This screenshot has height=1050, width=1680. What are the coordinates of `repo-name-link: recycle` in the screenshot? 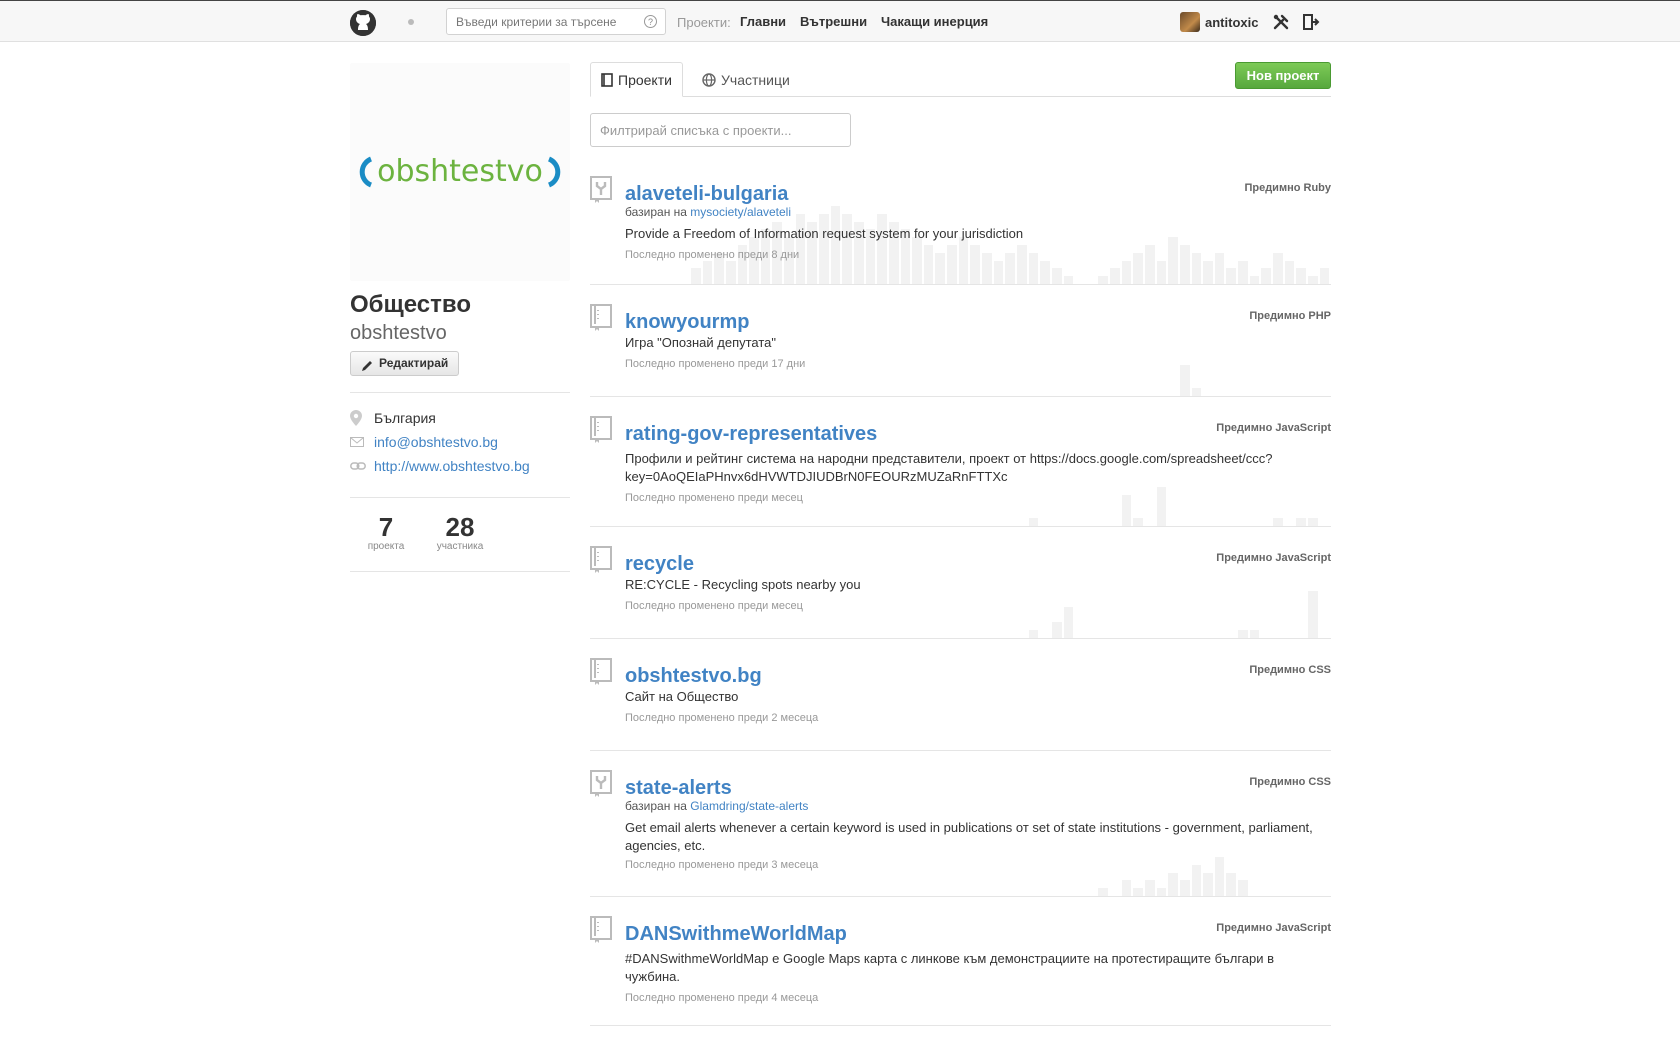 It's located at (659, 564).